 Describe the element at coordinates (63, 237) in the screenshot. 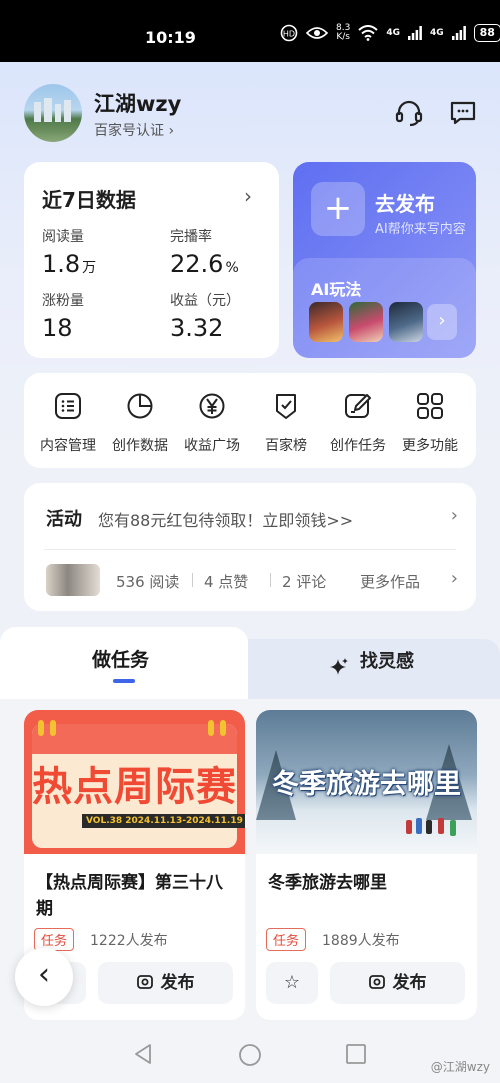

I see `stat-label: 阅读量` at that location.